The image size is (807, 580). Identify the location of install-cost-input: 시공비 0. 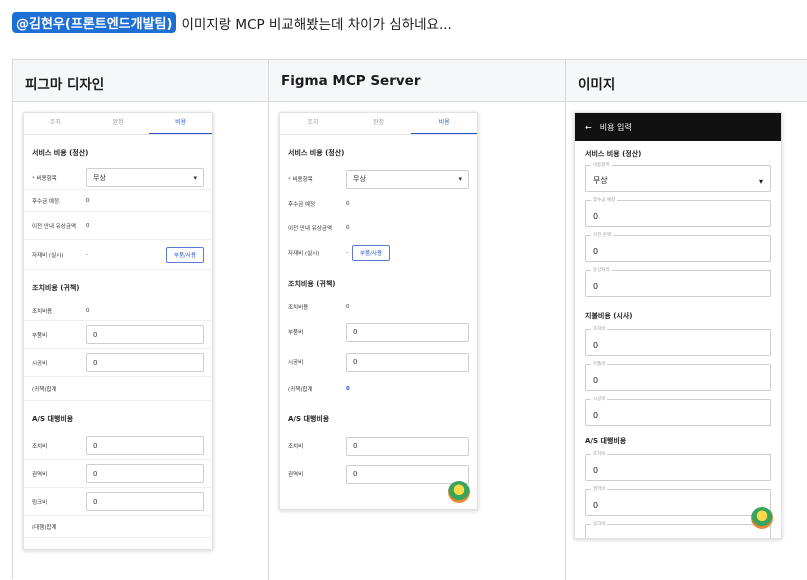
(678, 411).